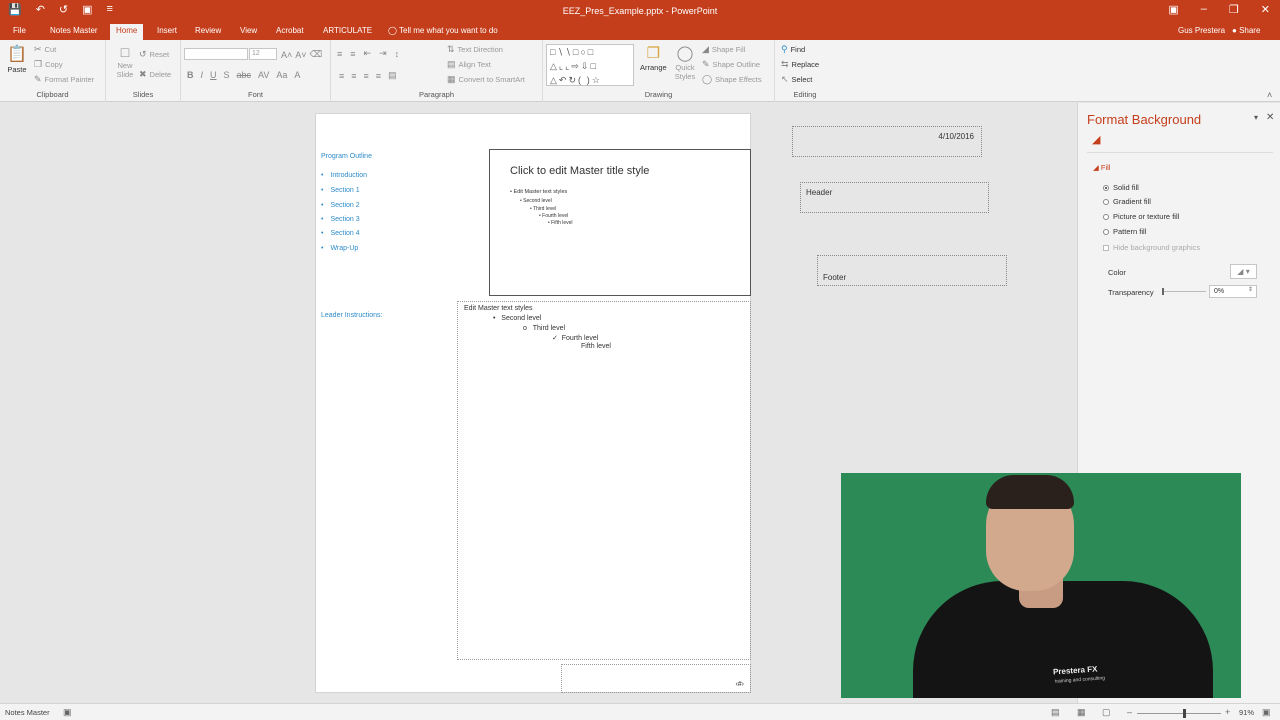  Describe the element at coordinates (894, 197) in the screenshot. I see `header-placeholder: Header` at that location.